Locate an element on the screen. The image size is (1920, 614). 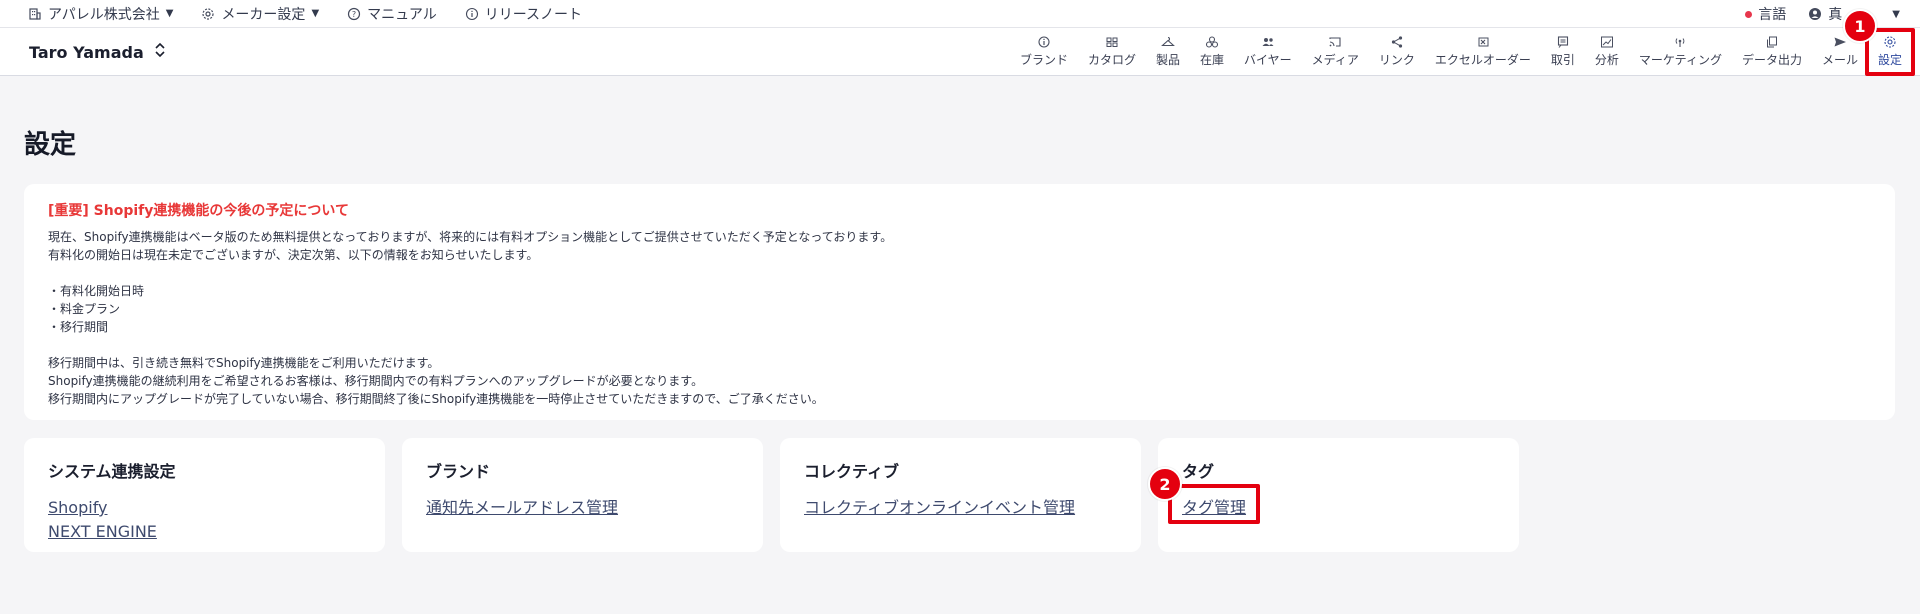
link-shopify: Shopify is located at coordinates (204, 508).